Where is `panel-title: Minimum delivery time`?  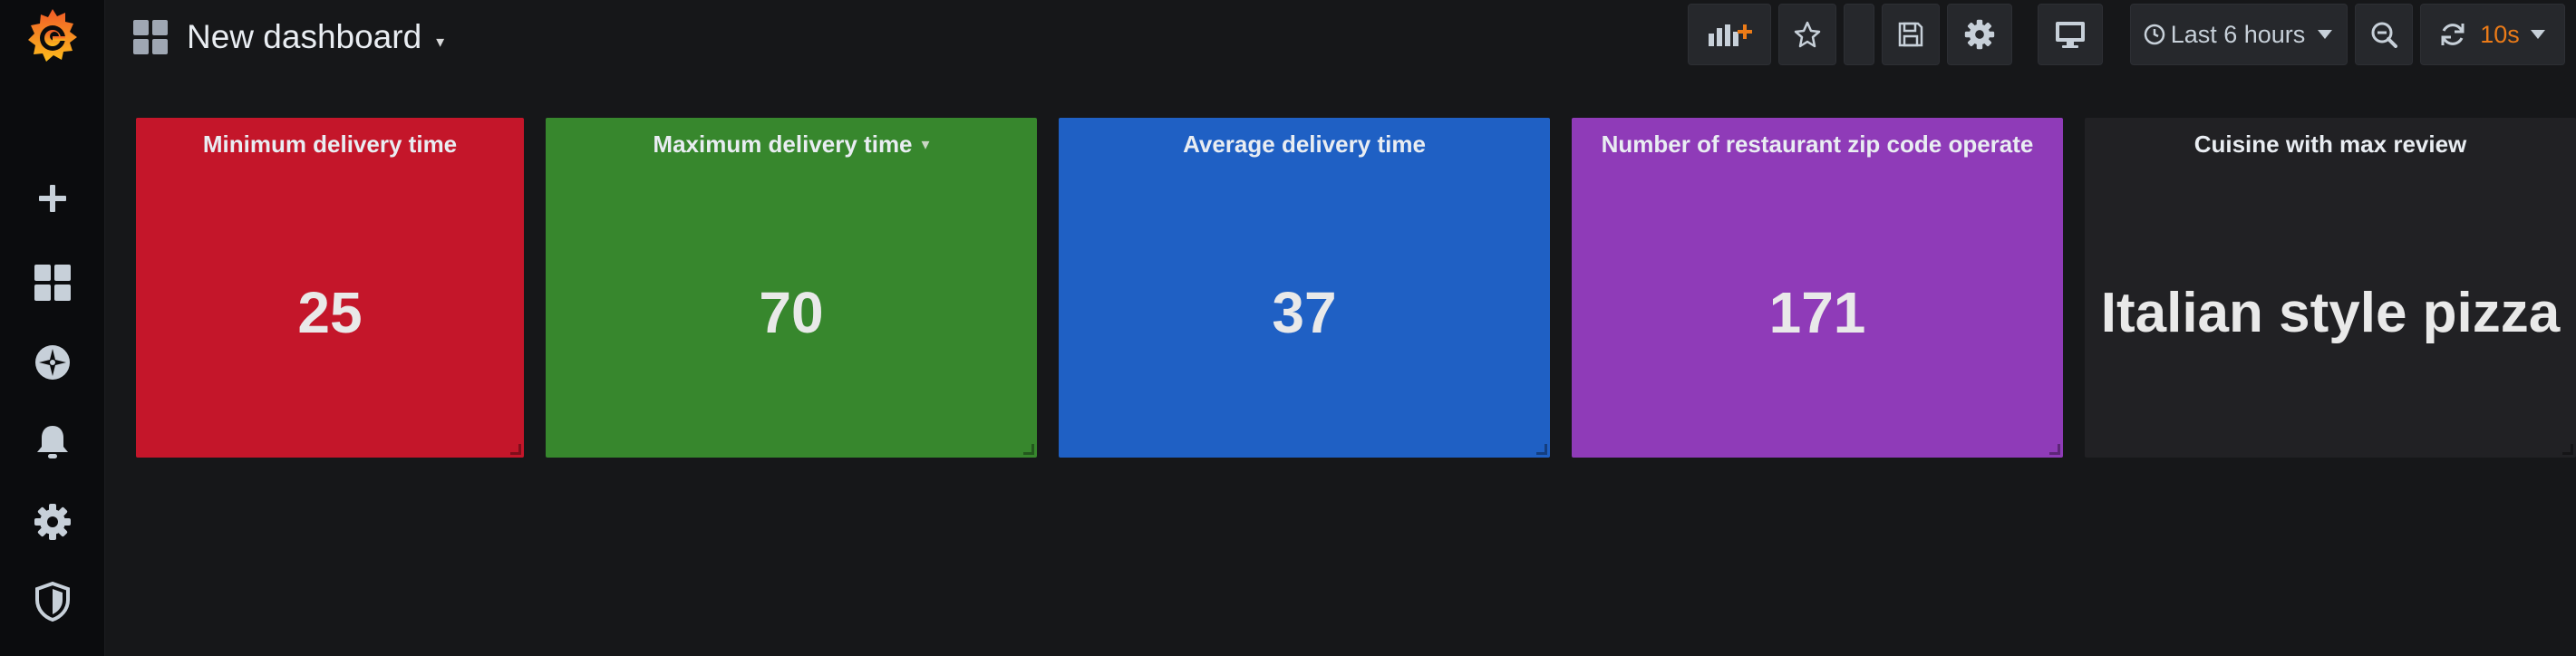
panel-title: Minimum delivery time is located at coordinates (330, 145).